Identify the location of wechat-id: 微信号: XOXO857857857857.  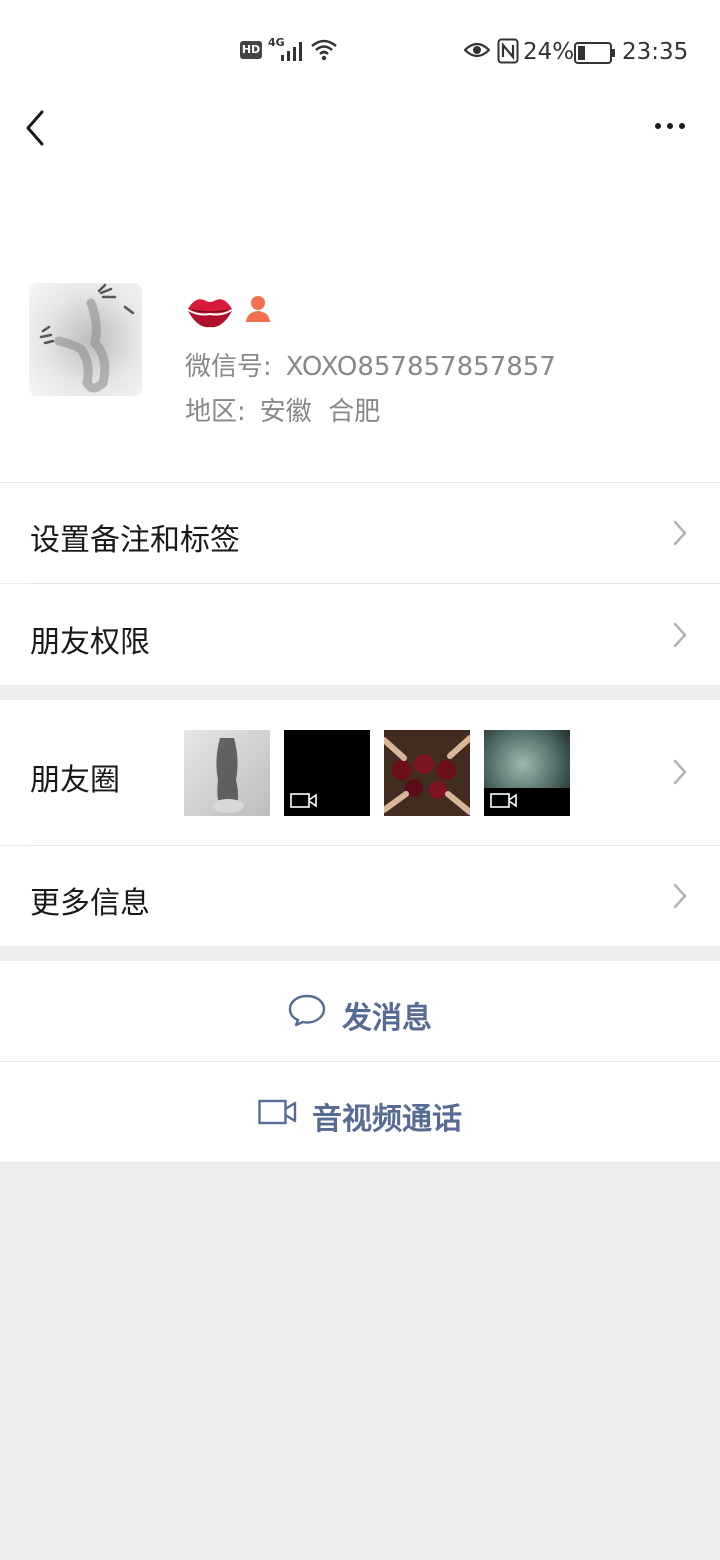
(370, 364).